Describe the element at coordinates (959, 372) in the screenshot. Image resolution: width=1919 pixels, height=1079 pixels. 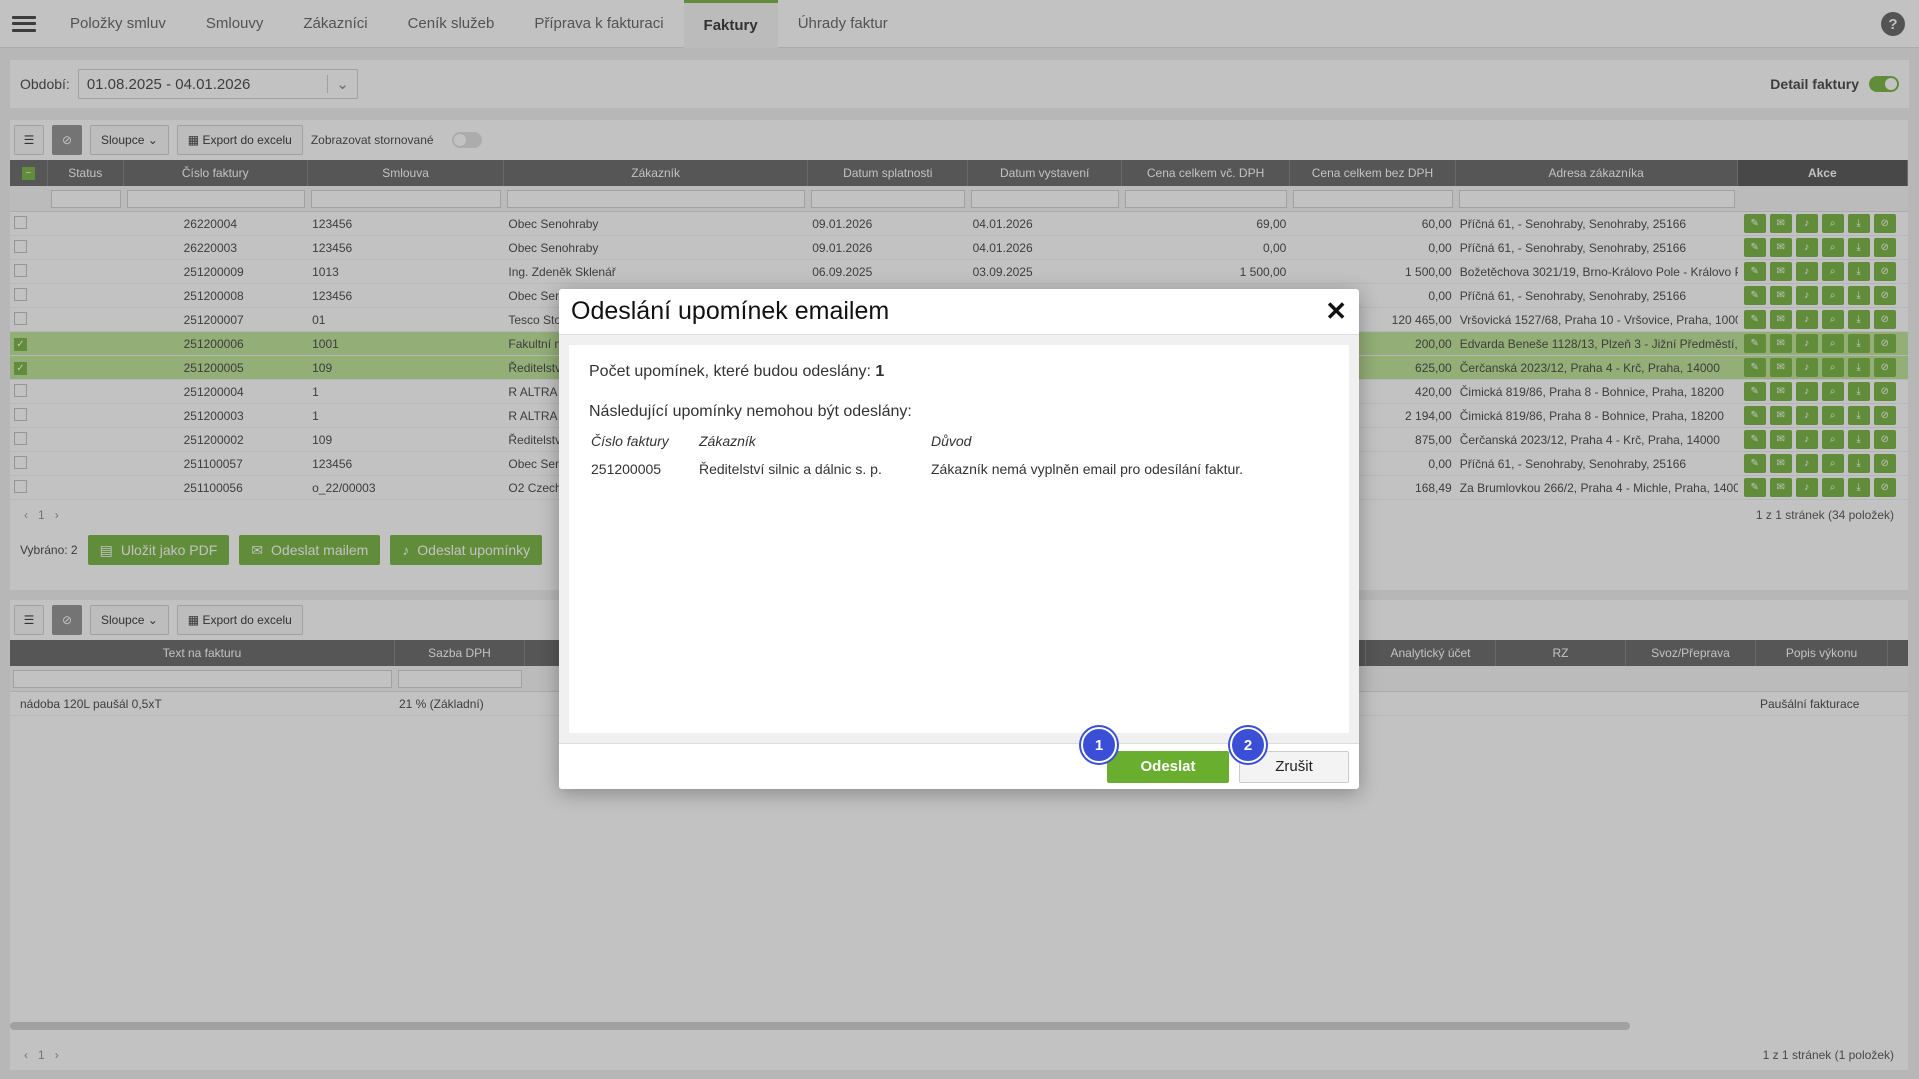
I see `reminder-count-line: Počet upomínek, které budou odeslány: 1` at that location.